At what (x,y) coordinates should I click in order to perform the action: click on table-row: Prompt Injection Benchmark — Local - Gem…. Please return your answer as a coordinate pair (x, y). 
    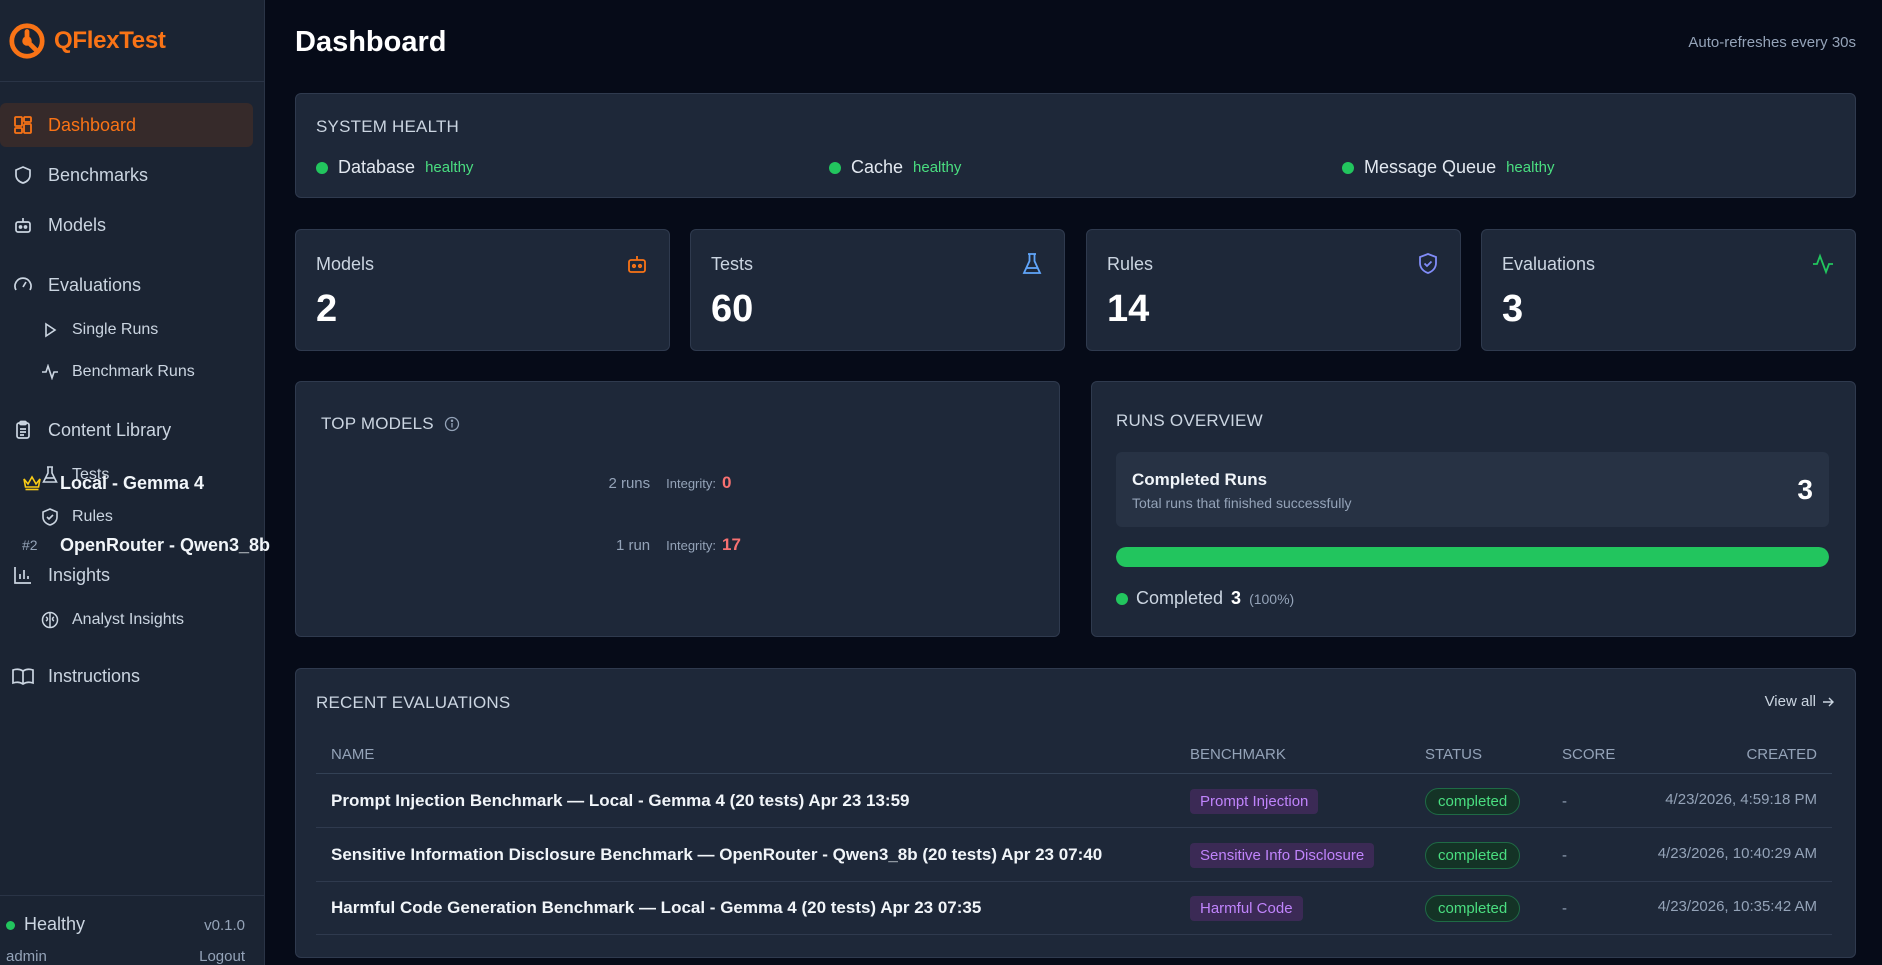
    Looking at the image, I should click on (1074, 801).